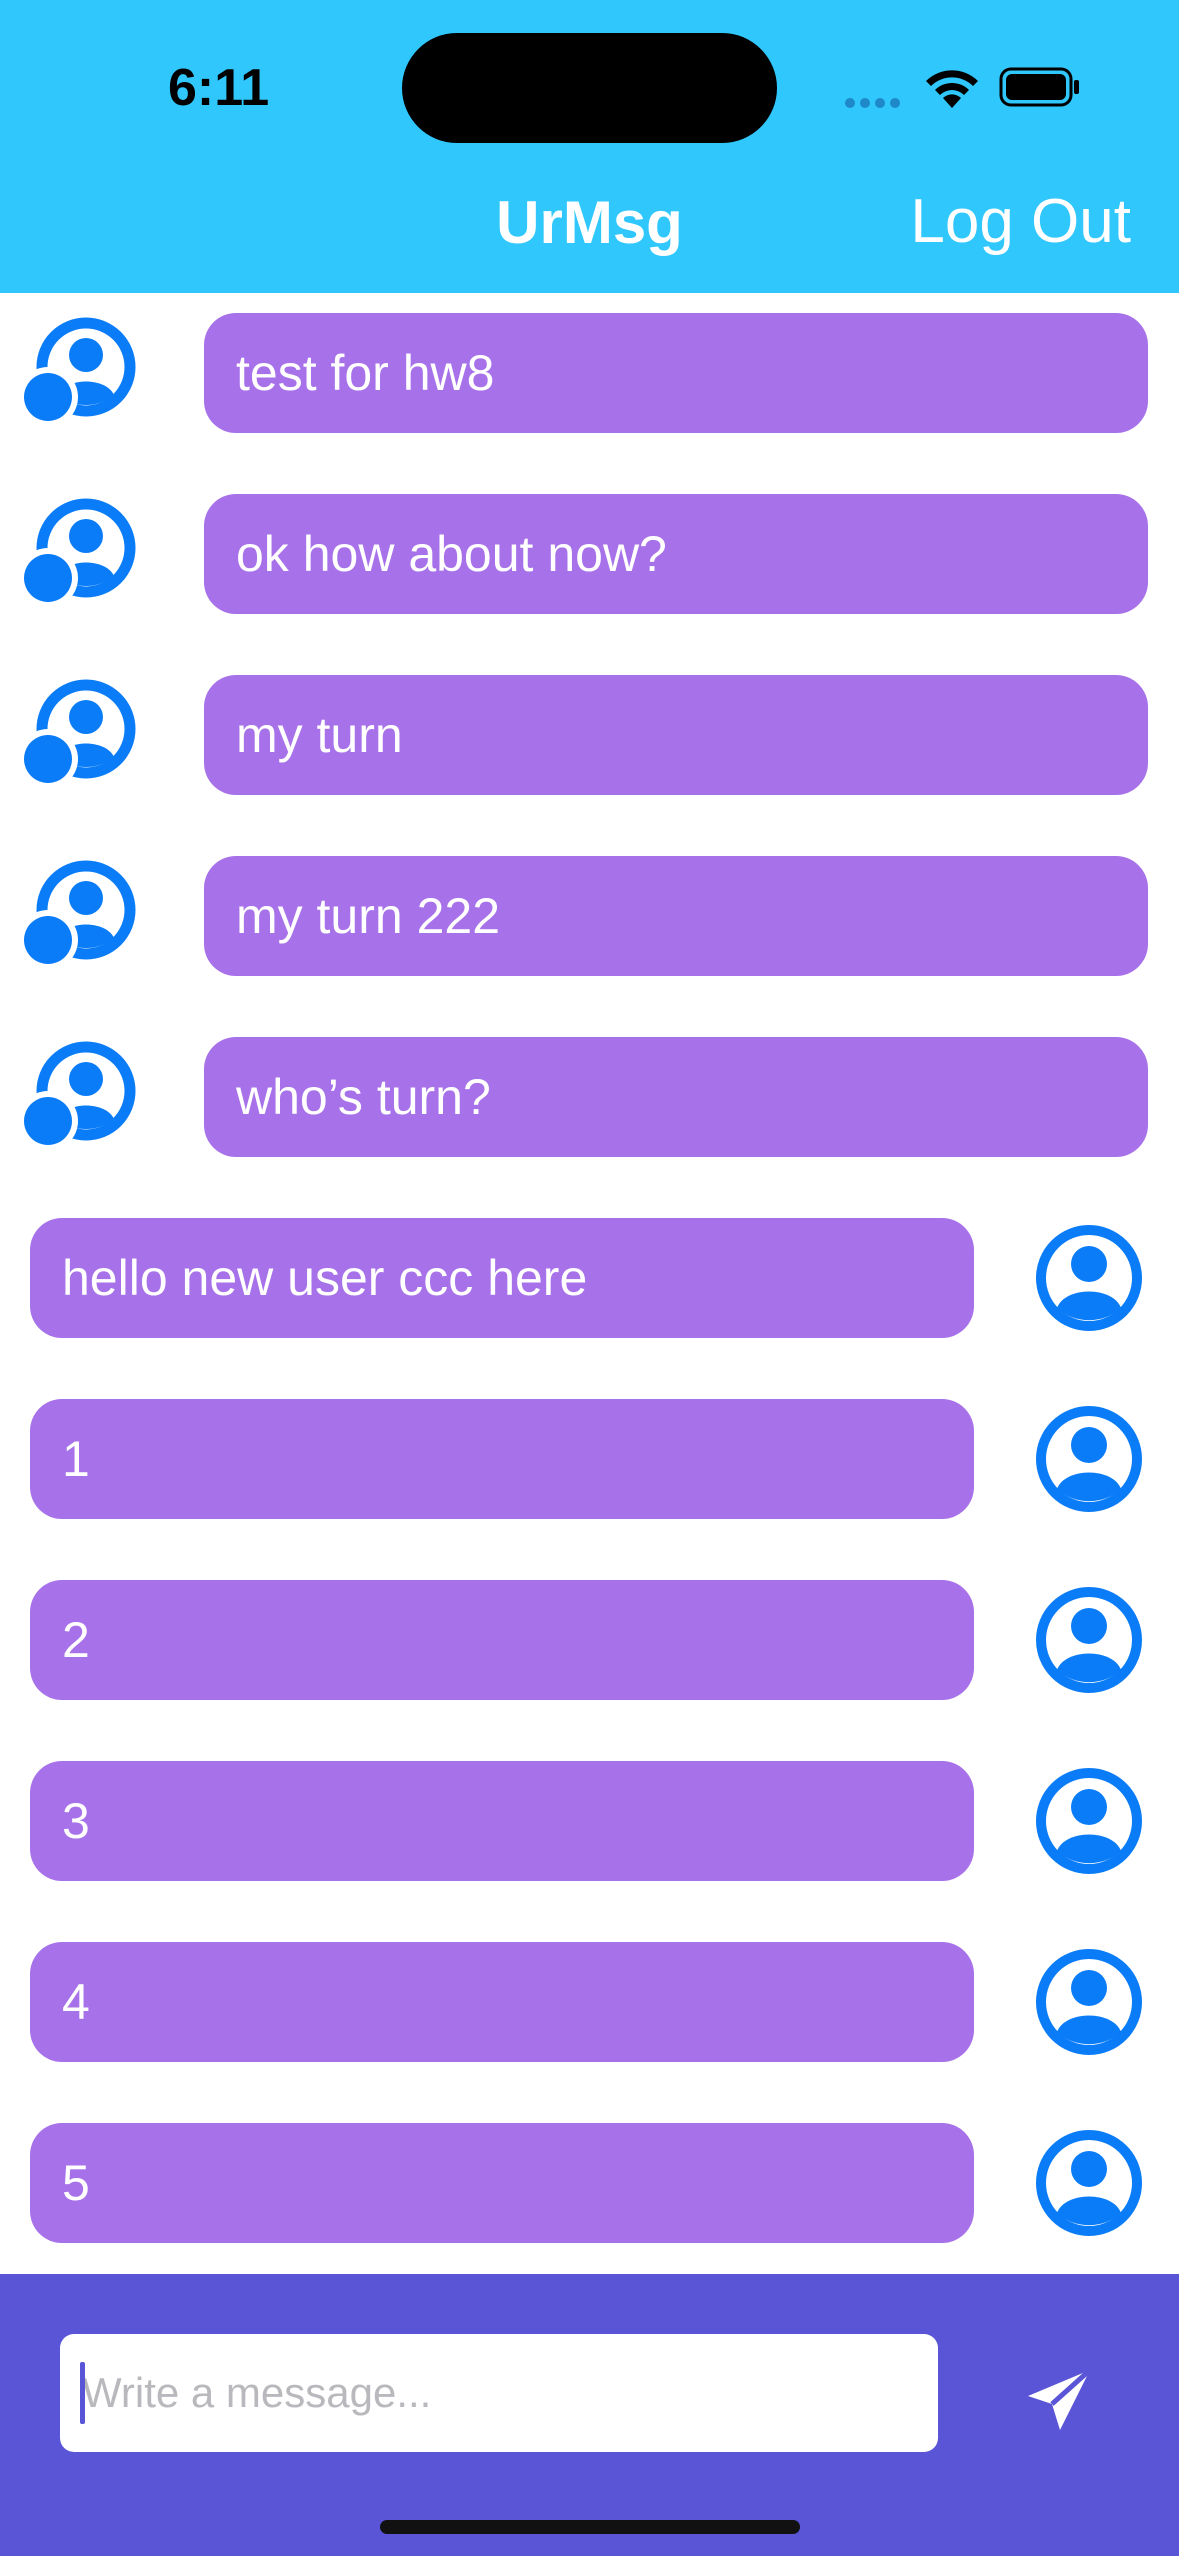 The width and height of the screenshot is (1179, 2556). Describe the element at coordinates (1058, 2402) in the screenshot. I see `paper-plane-icon` at that location.